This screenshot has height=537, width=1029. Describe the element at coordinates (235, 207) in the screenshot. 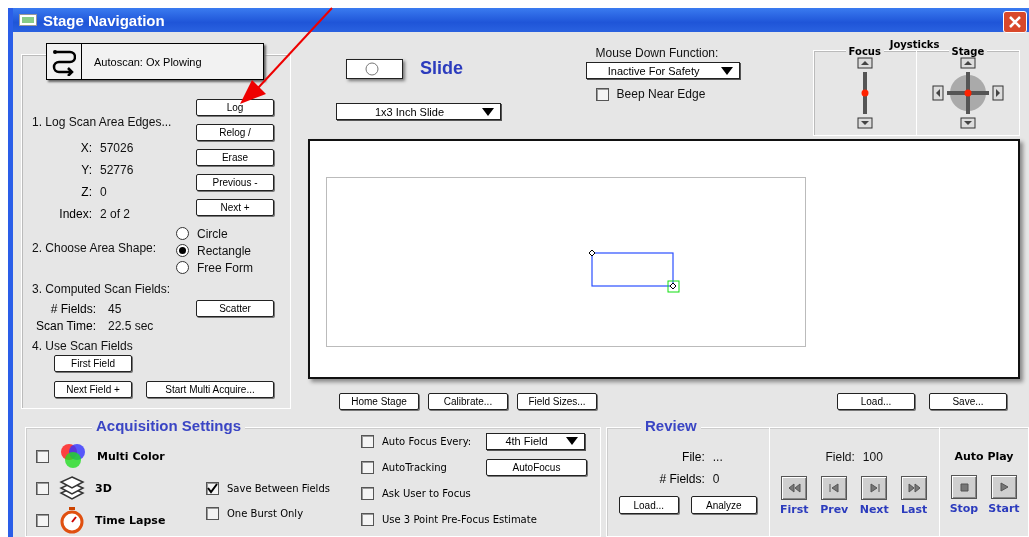

I see `edge-button: Next +` at that location.